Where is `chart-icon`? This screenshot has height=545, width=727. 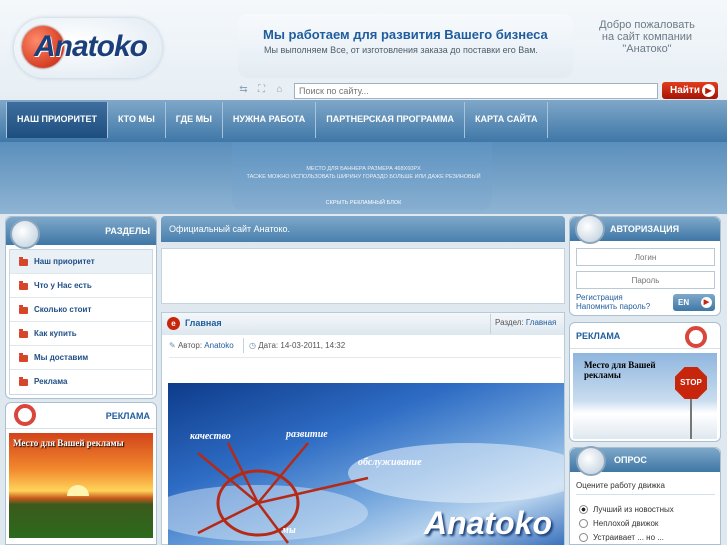 chart-icon is located at coordinates (591, 461).